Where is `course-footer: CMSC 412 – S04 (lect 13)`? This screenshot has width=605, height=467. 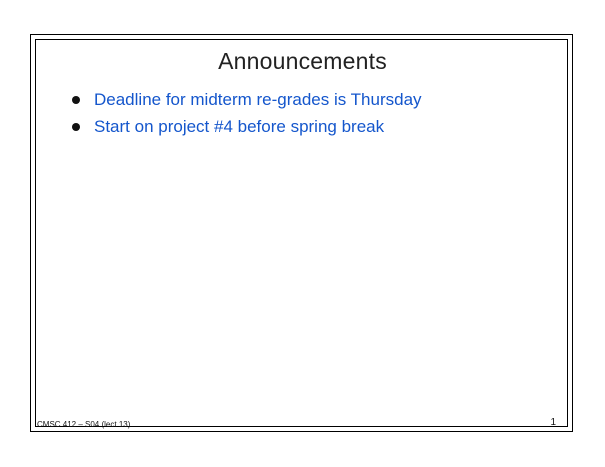
course-footer: CMSC 412 – S04 (lect 13) is located at coordinates (84, 424).